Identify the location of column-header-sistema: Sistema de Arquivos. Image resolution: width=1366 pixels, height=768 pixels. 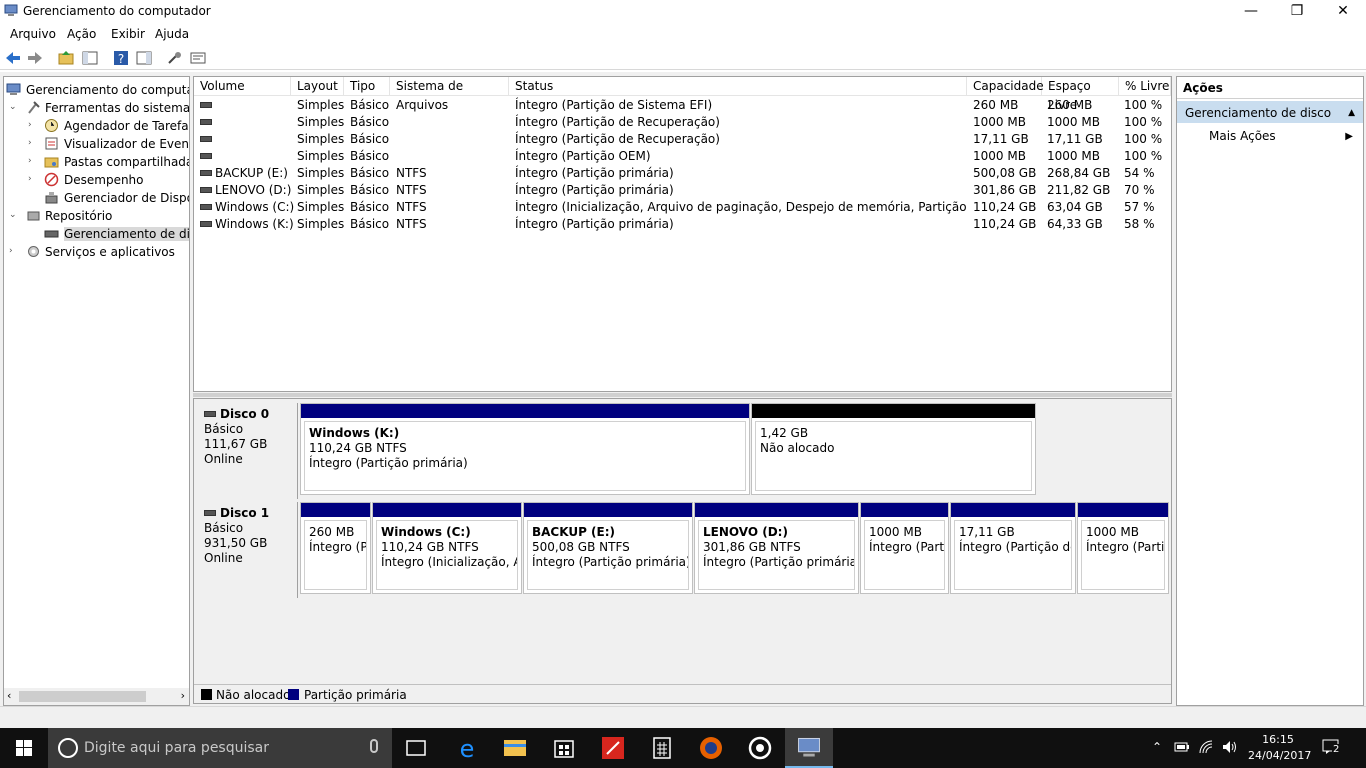
(449, 94).